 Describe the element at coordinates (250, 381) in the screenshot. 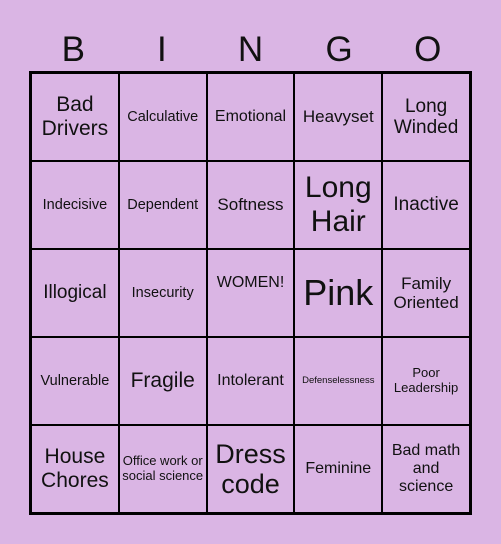

I see `bingo-cell: Intolerant` at that location.